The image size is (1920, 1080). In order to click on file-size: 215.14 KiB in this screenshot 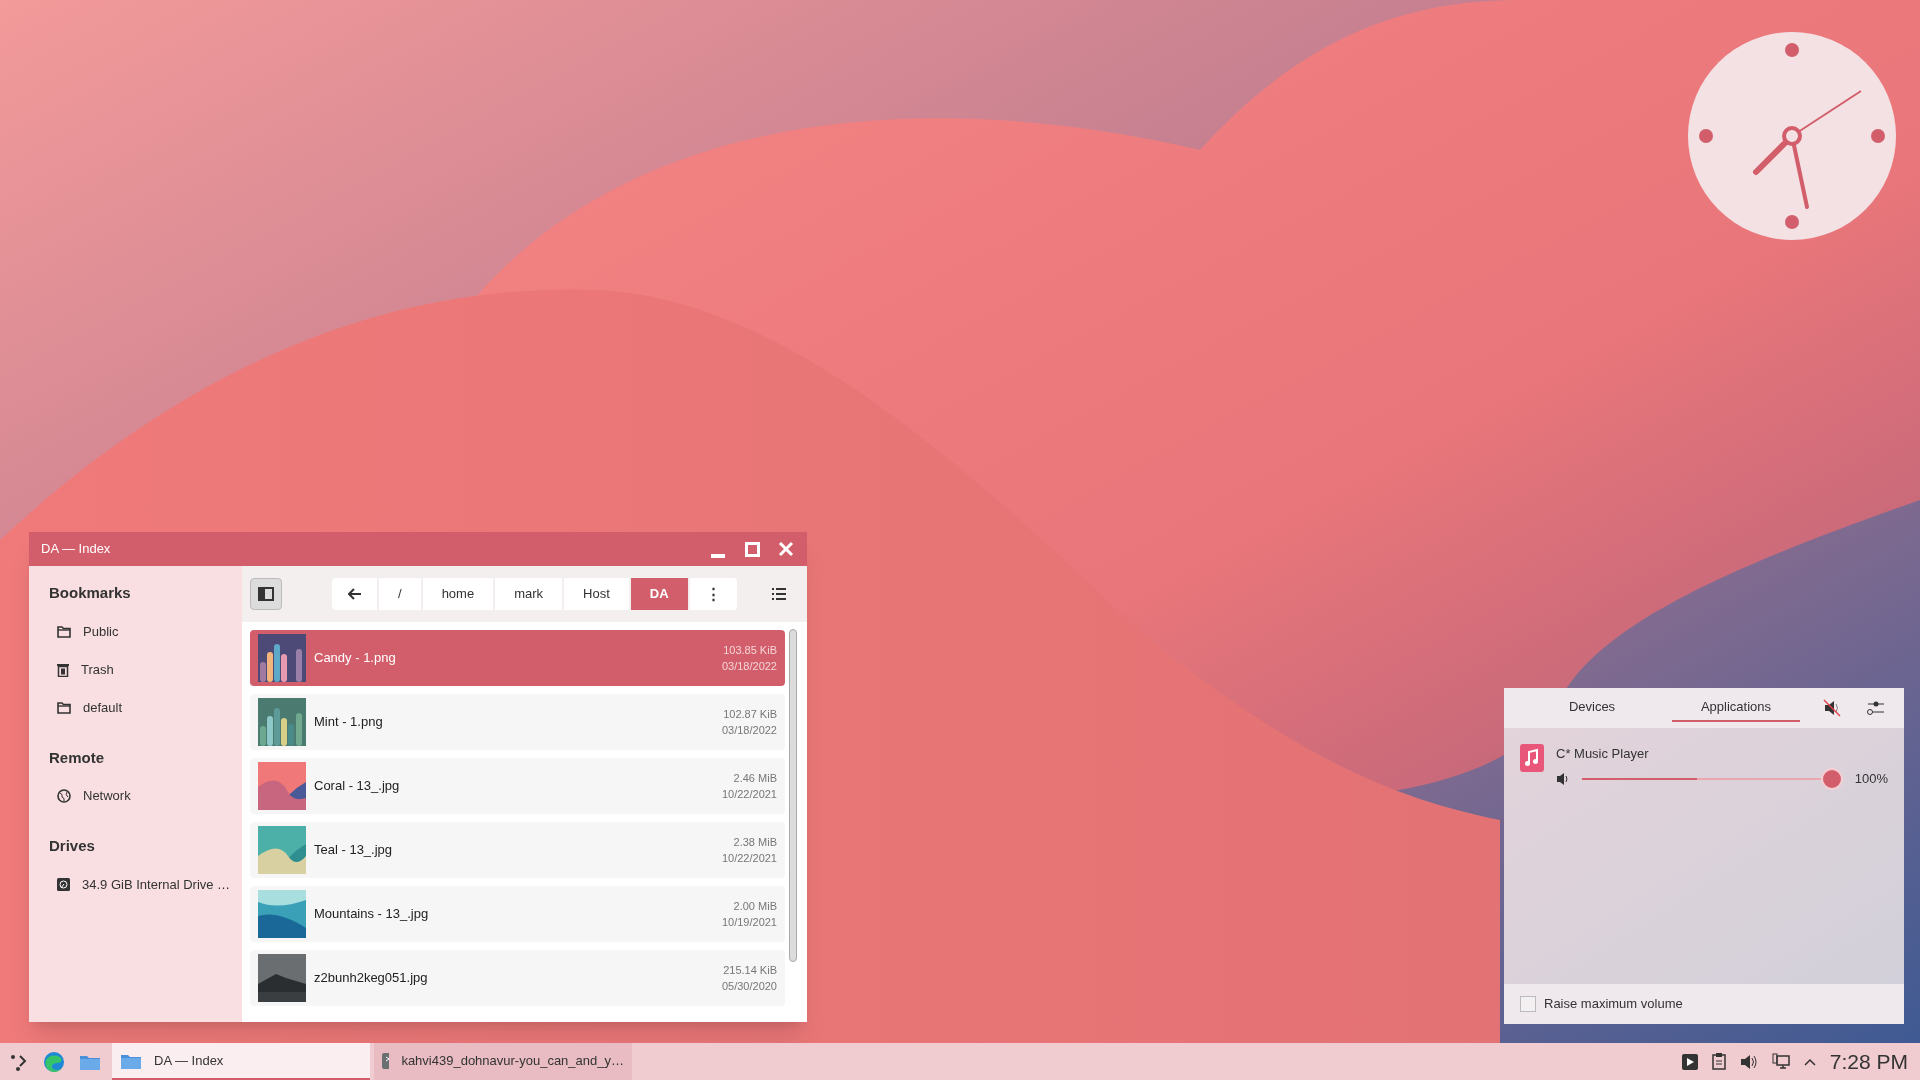, I will do `click(750, 970)`.